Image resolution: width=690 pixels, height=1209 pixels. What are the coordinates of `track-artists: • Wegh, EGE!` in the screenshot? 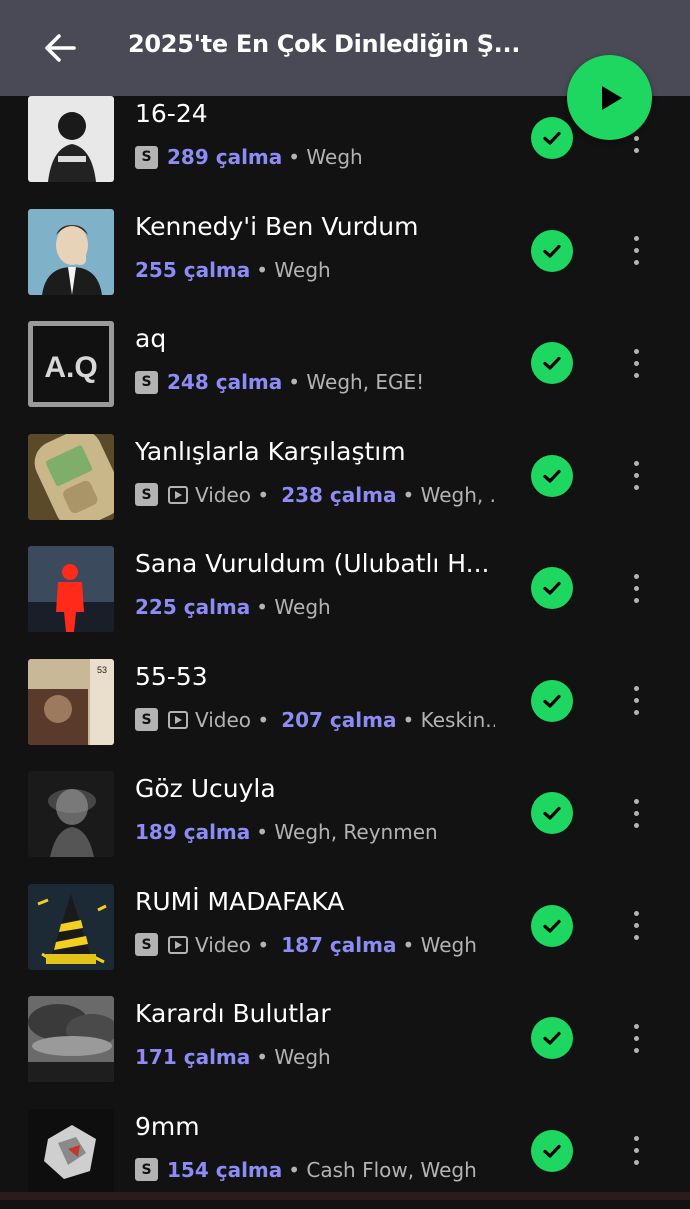 It's located at (356, 382).